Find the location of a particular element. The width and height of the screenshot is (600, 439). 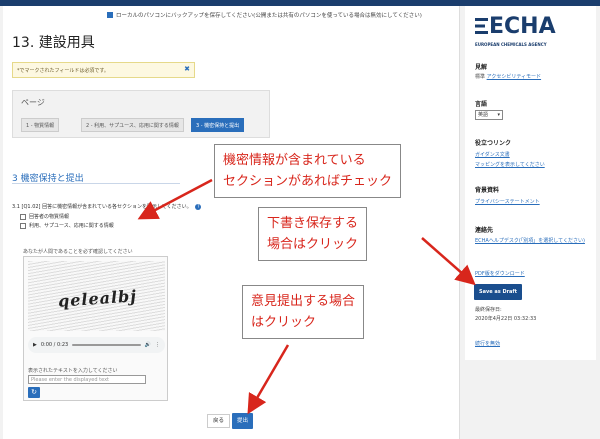

annotation-line: 機密情報が含まれている is located at coordinates (294, 160).